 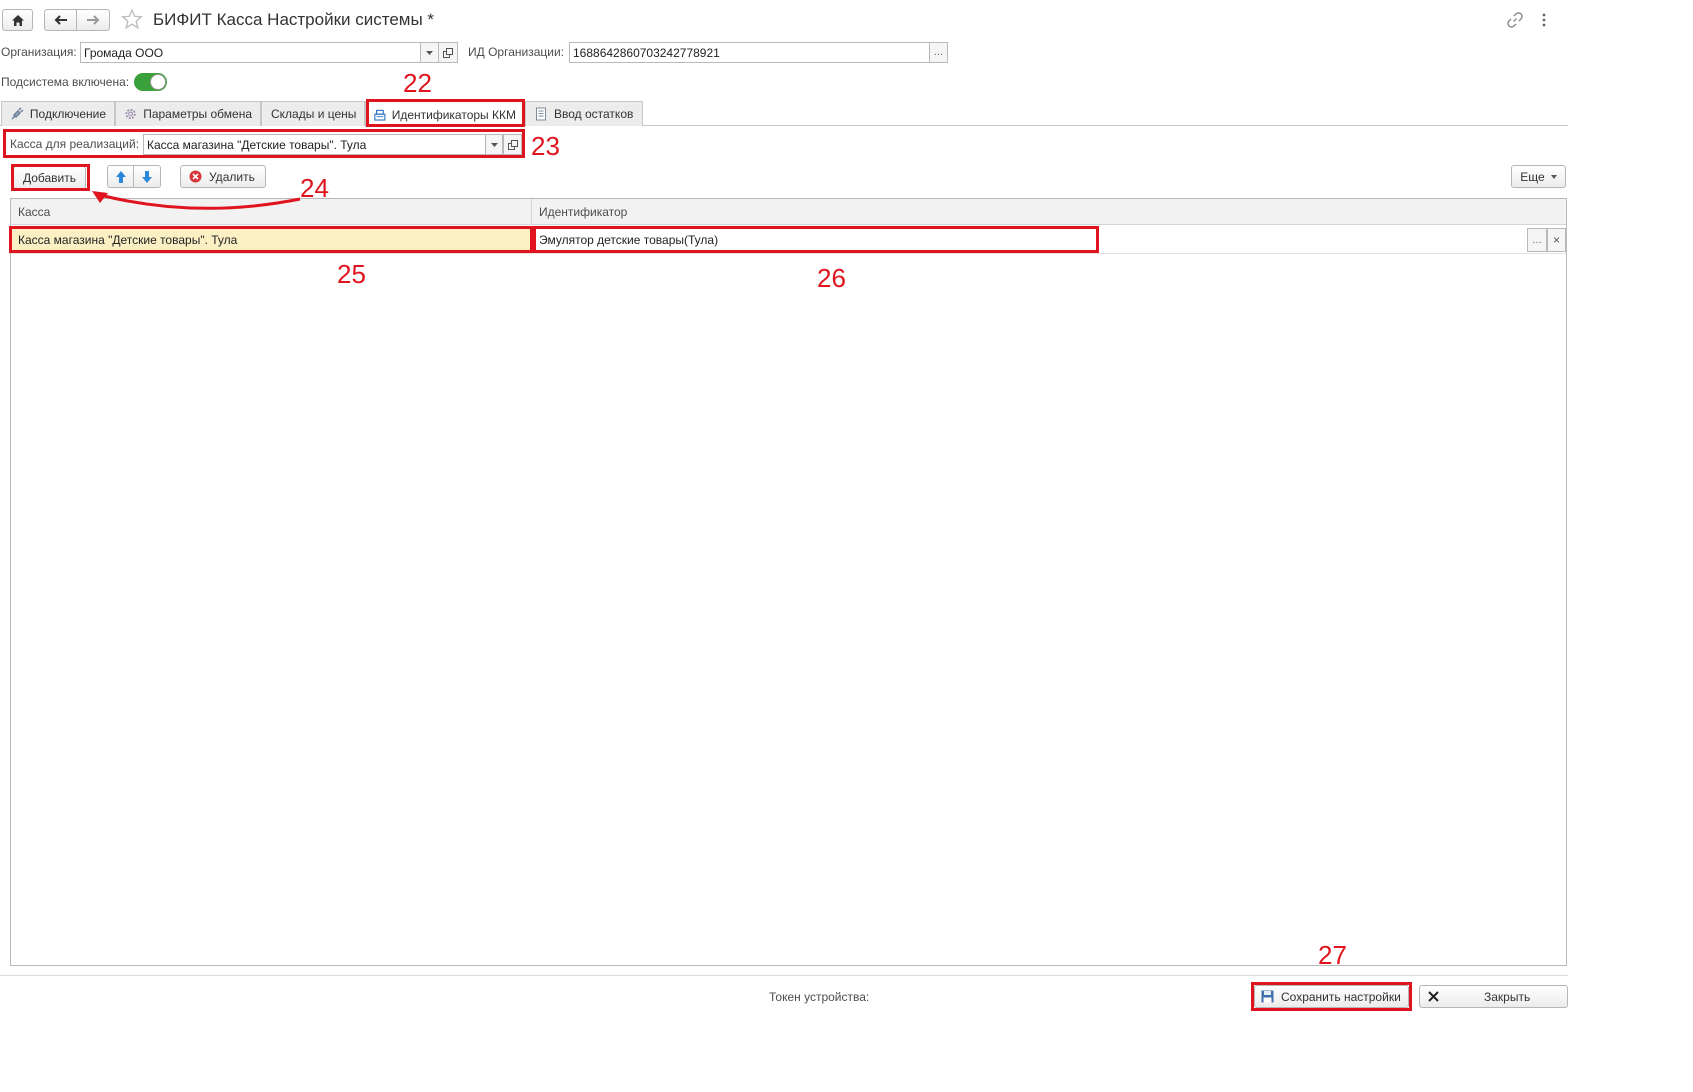 What do you see at coordinates (195, 176) in the screenshot?
I see `delete-icon` at bounding box center [195, 176].